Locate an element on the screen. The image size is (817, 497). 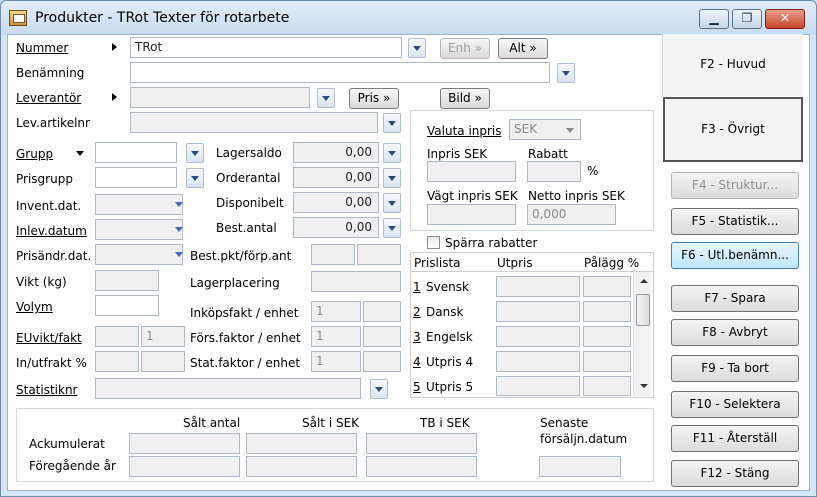
statistiknr-field is located at coordinates (228, 388).